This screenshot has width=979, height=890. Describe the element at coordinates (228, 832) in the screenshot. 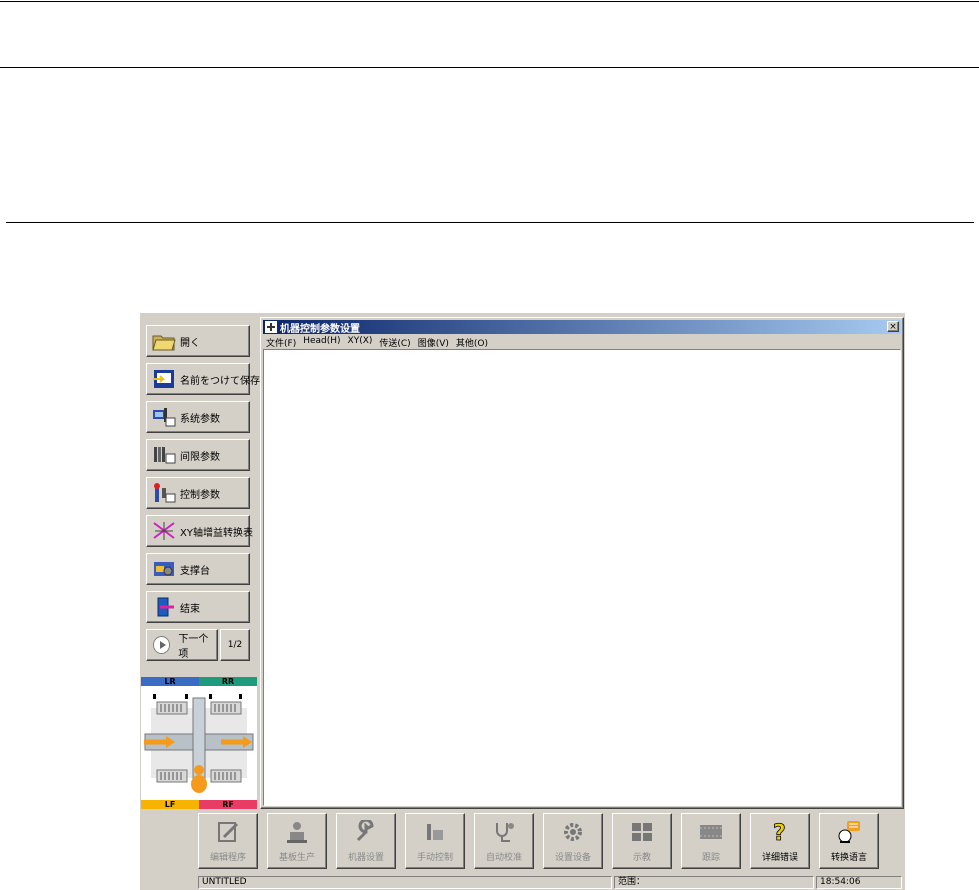

I see `edit-program-icon` at that location.